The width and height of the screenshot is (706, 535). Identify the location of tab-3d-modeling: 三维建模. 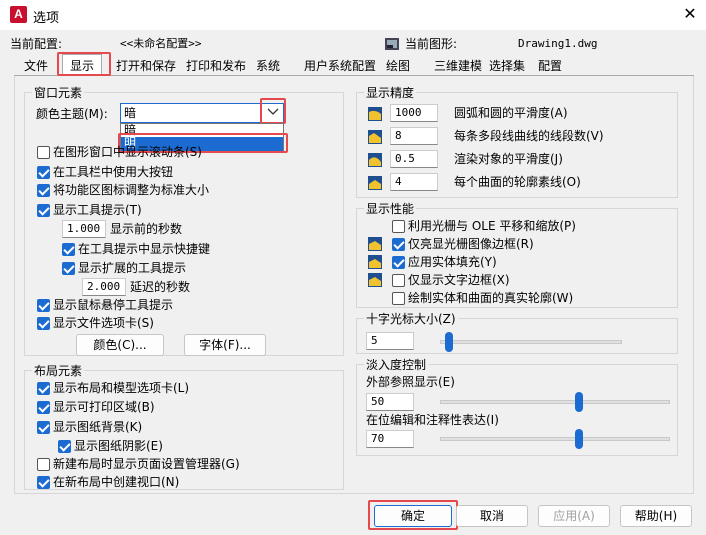
(458, 66).